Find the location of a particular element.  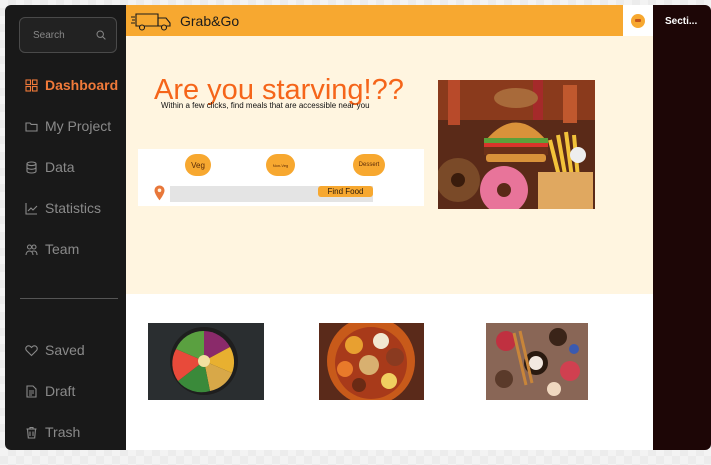

database-icon is located at coordinates (31, 167).